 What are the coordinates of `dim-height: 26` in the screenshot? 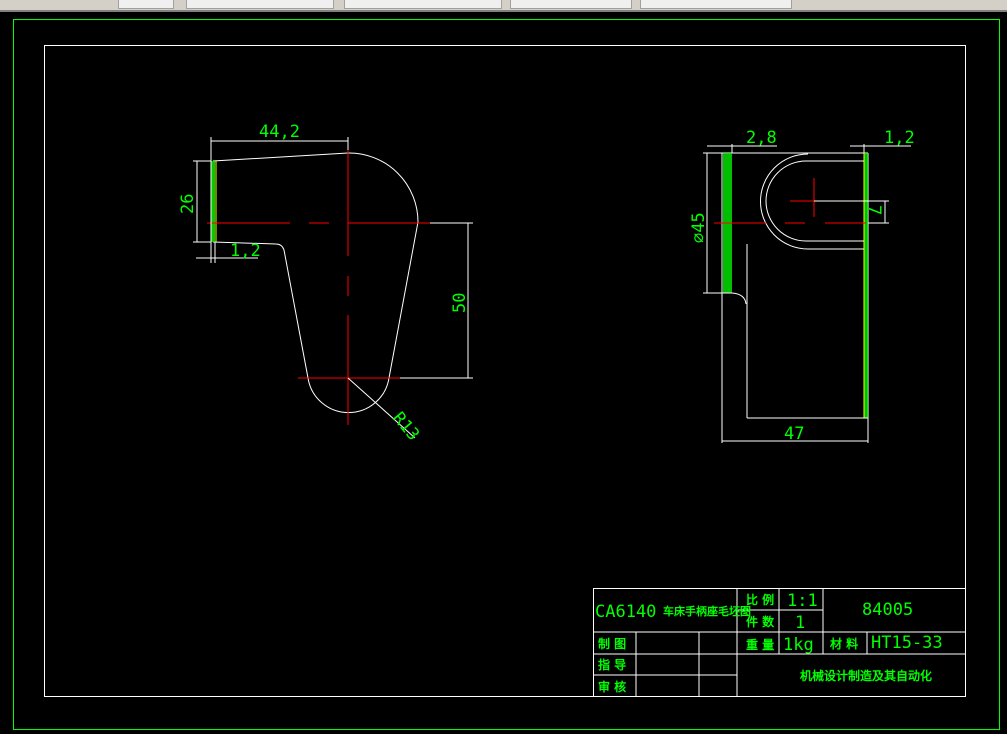 It's located at (188, 204).